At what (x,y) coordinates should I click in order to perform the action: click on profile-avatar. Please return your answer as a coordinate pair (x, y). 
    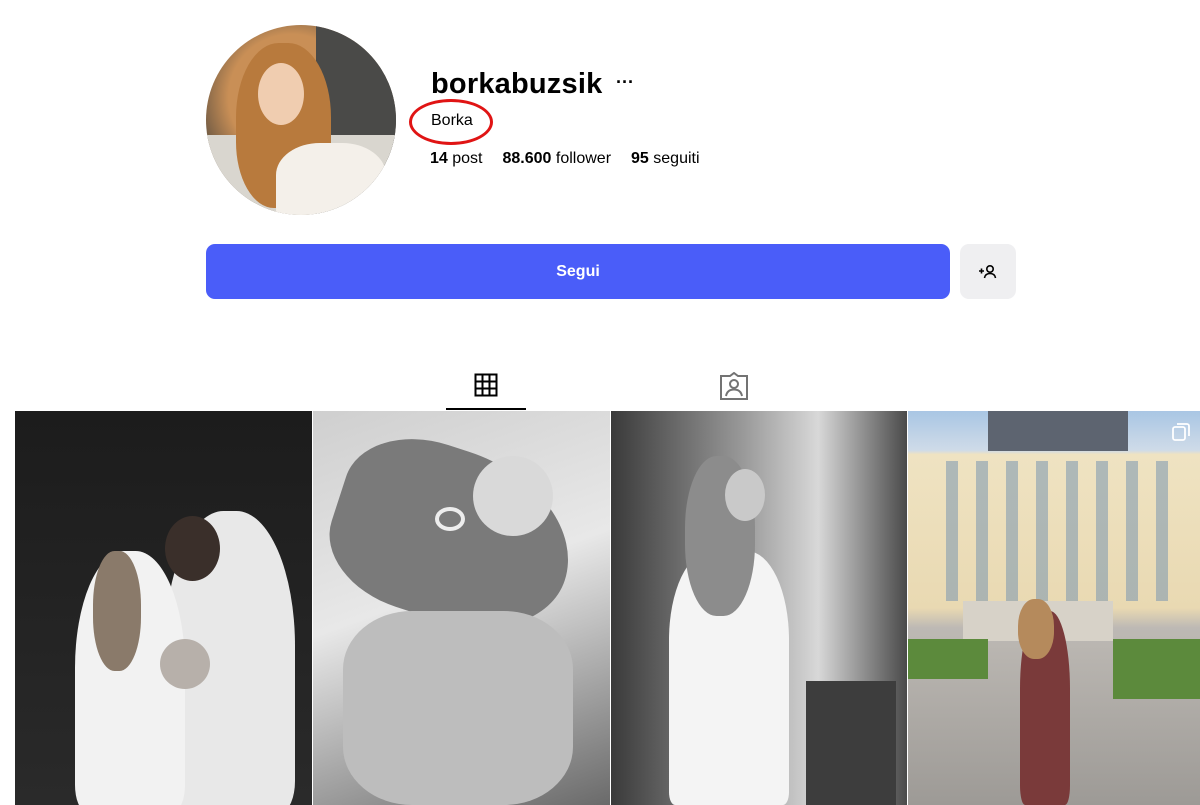
    Looking at the image, I should click on (301, 120).